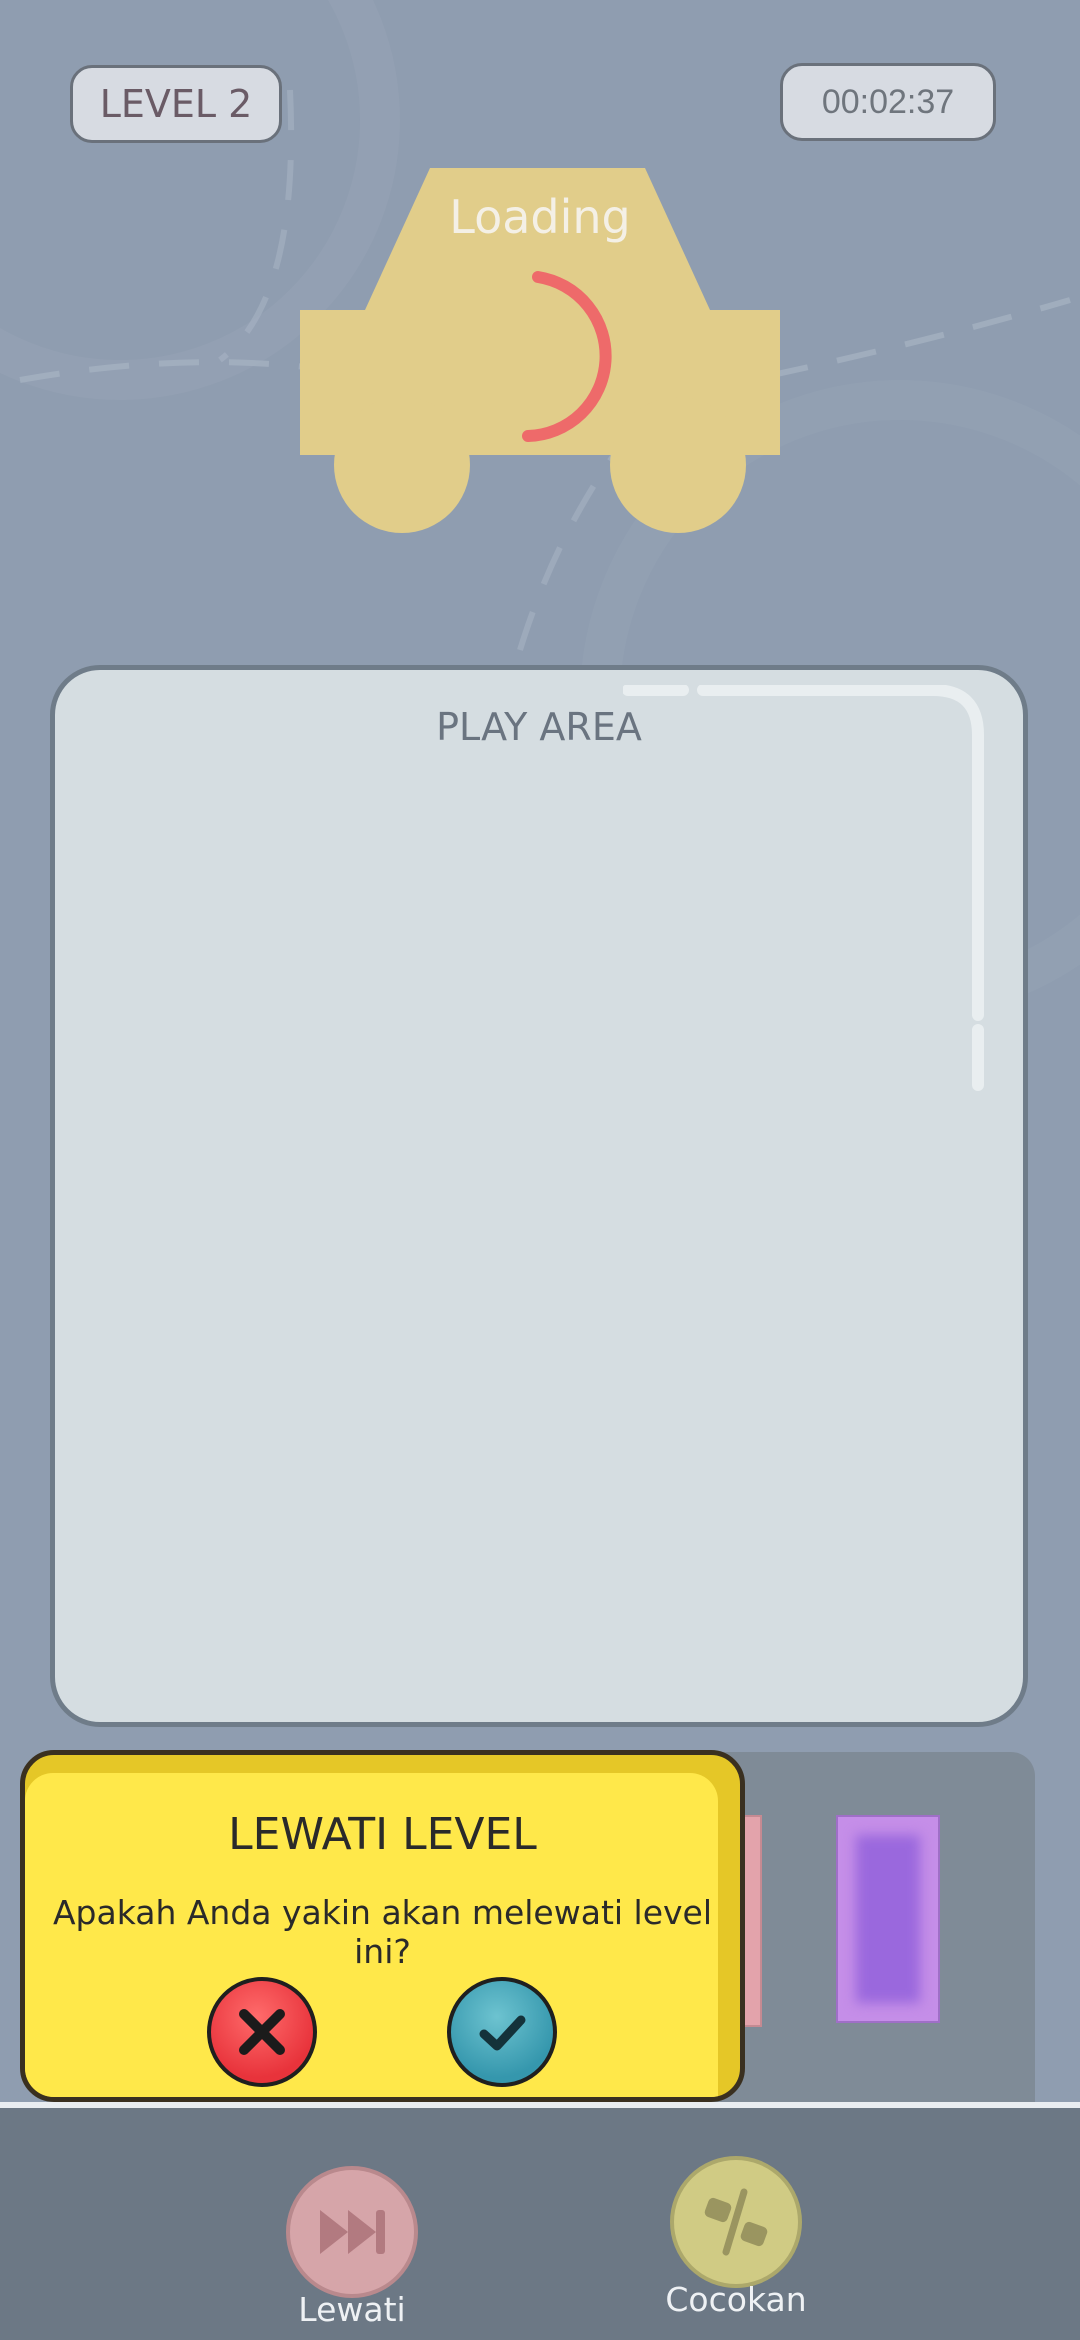 The height and width of the screenshot is (2340, 1080). What do you see at coordinates (888, 1919) in the screenshot?
I see `puzzle-piece-purple` at bounding box center [888, 1919].